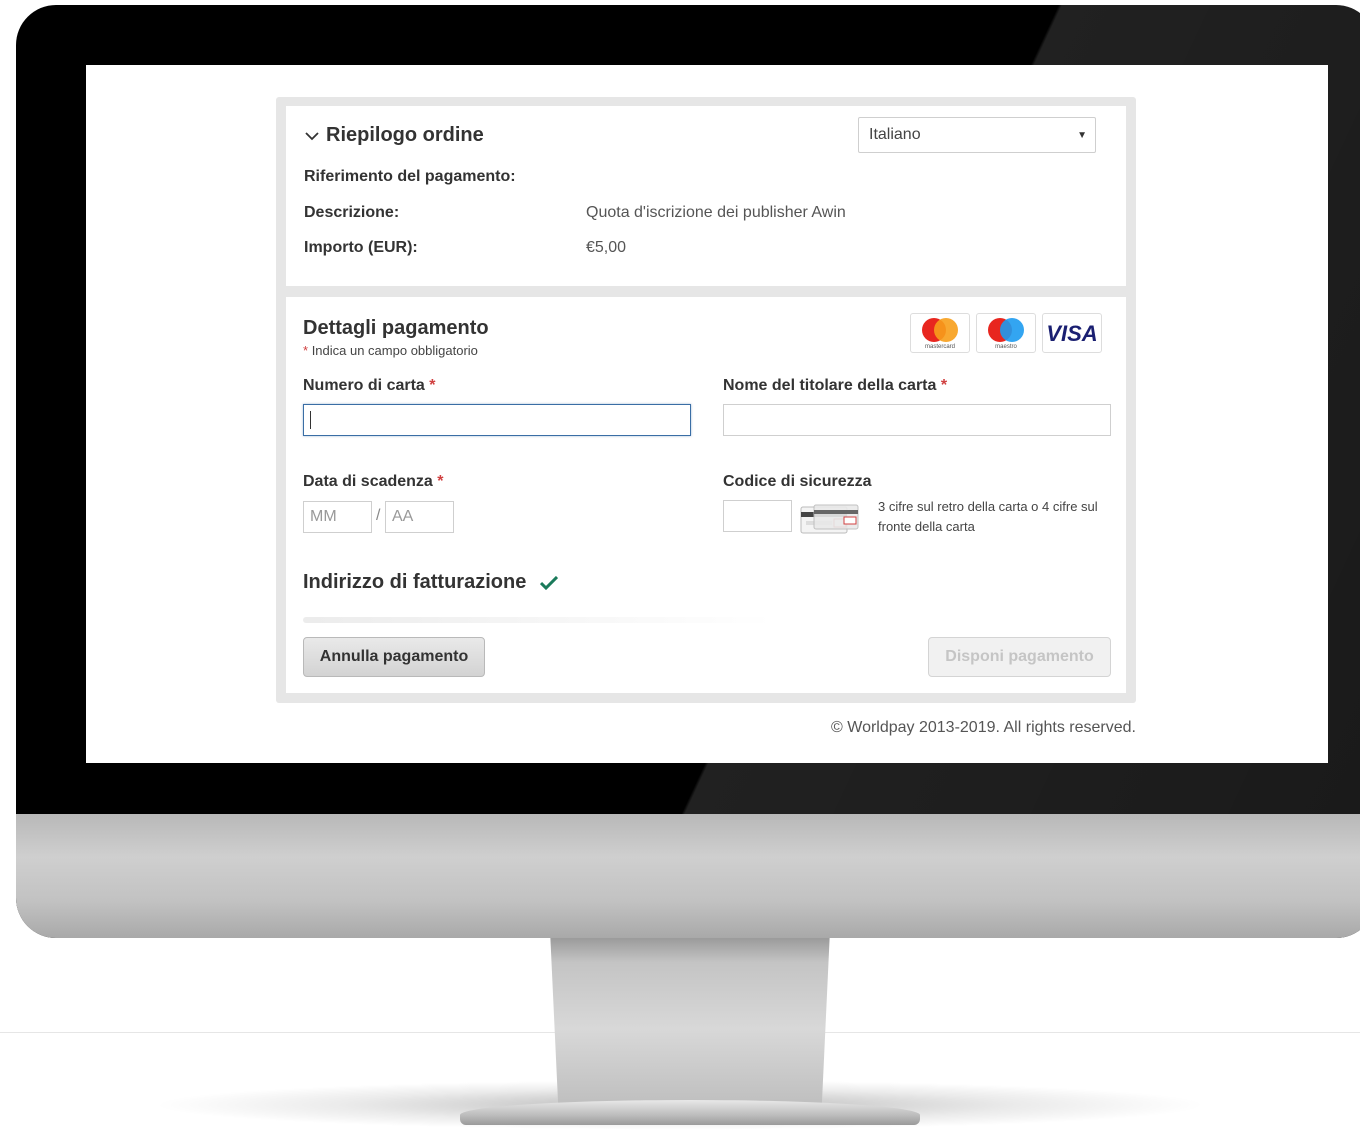 The width and height of the screenshot is (1360, 1130). Describe the element at coordinates (830, 385) in the screenshot. I see `cardholder-label-text: Nome del titolare della carta` at that location.